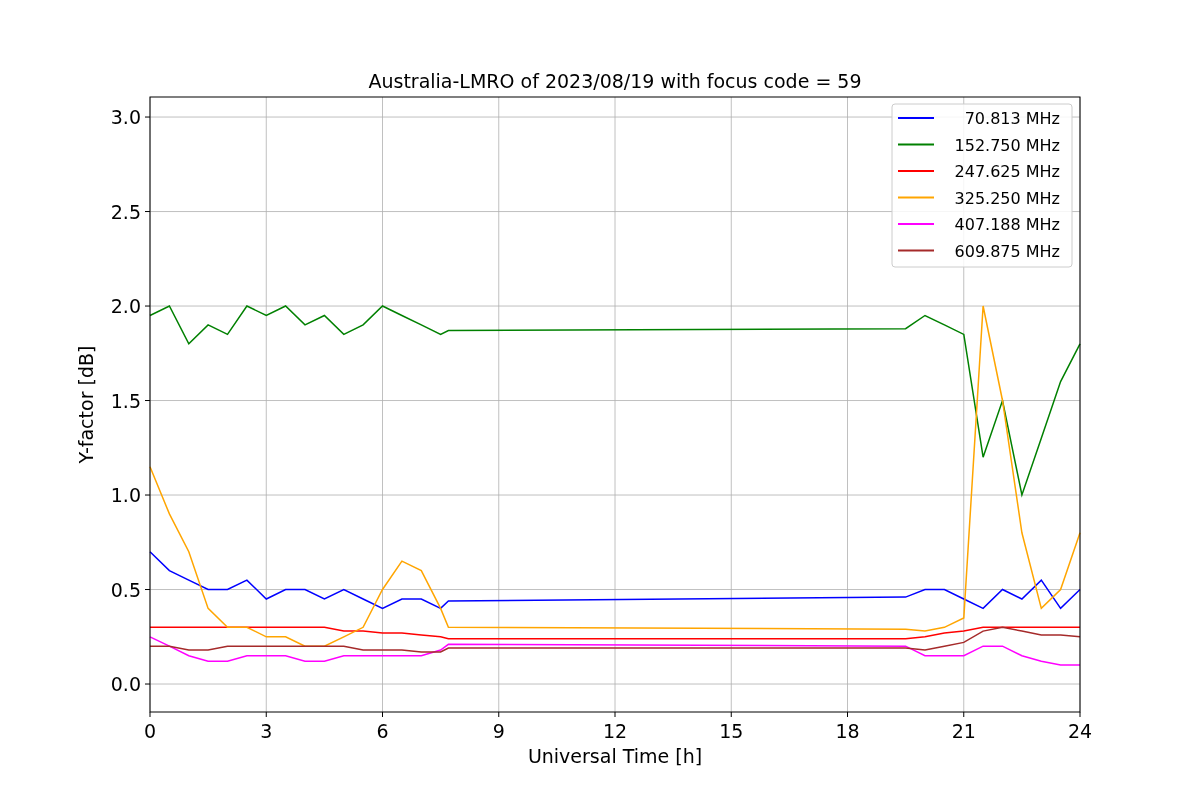 This screenshot has height=800, width=1200. What do you see at coordinates (150, 731) in the screenshot?
I see `tick-label: 0` at bounding box center [150, 731].